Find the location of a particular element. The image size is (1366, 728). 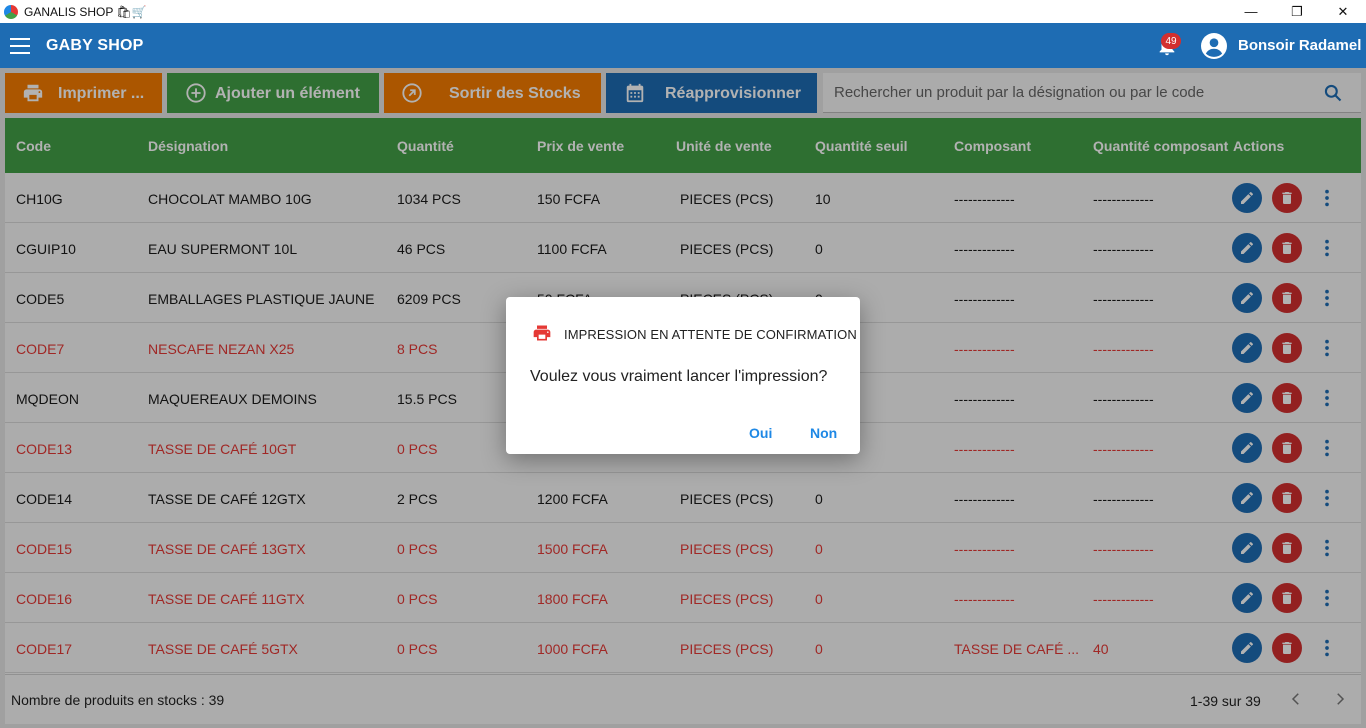

minimize-button: — is located at coordinates (1251, 11).